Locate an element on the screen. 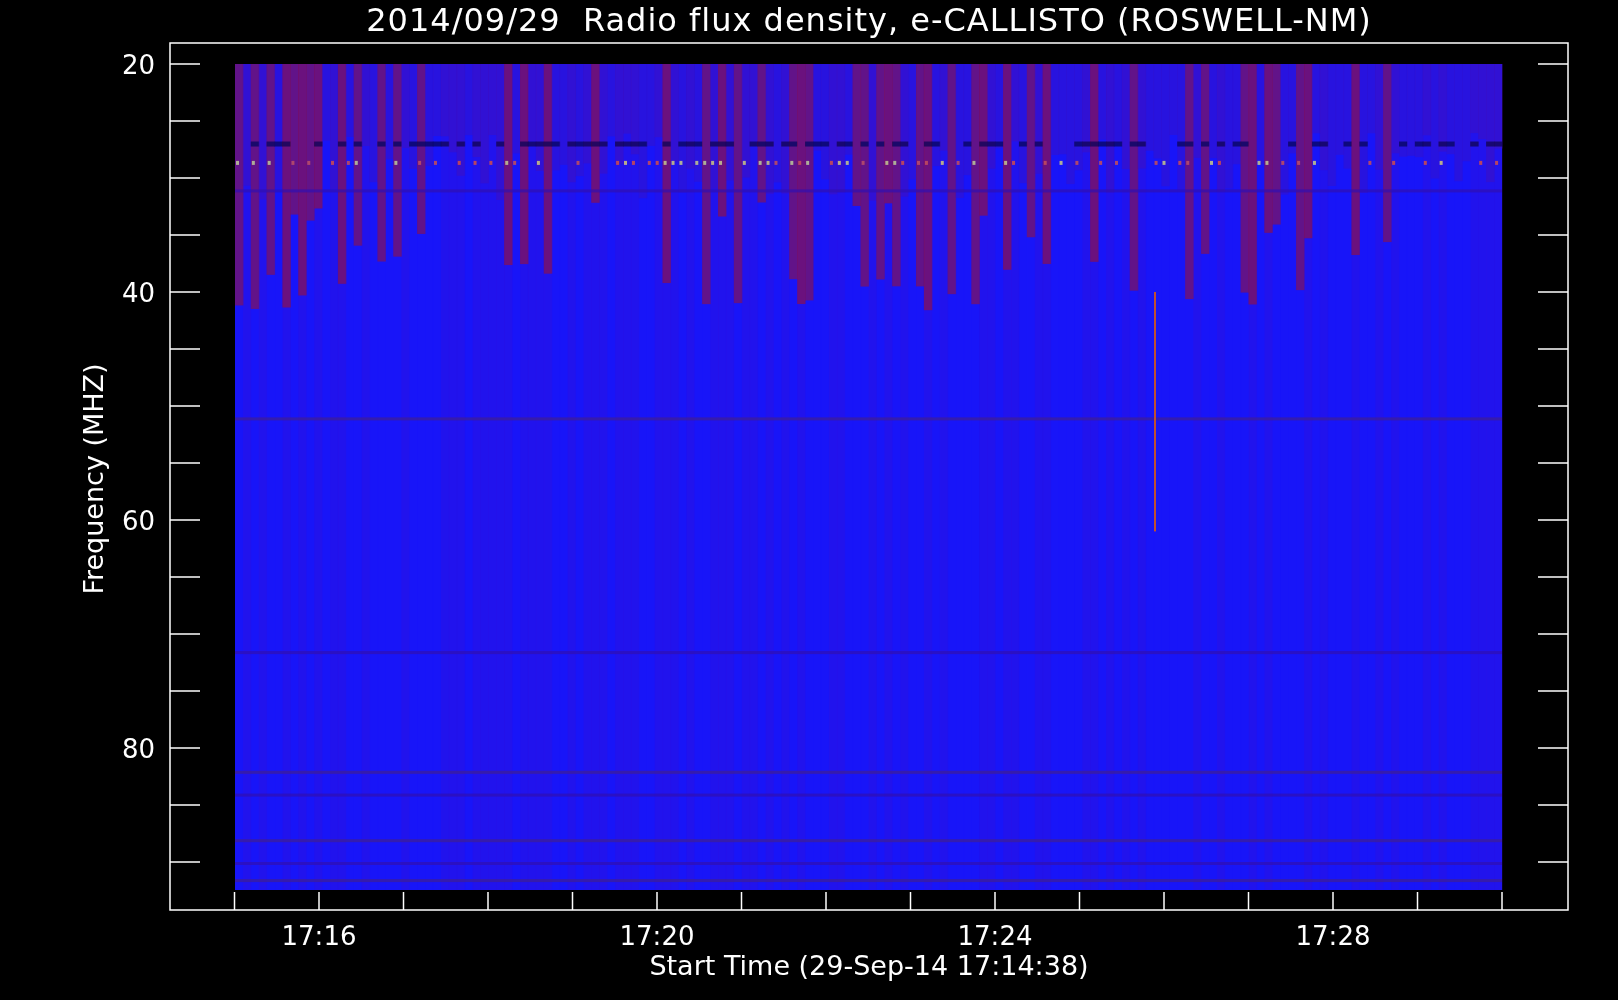 The height and width of the screenshot is (1000, 1618). tick-label: 80 is located at coordinates (138, 749).